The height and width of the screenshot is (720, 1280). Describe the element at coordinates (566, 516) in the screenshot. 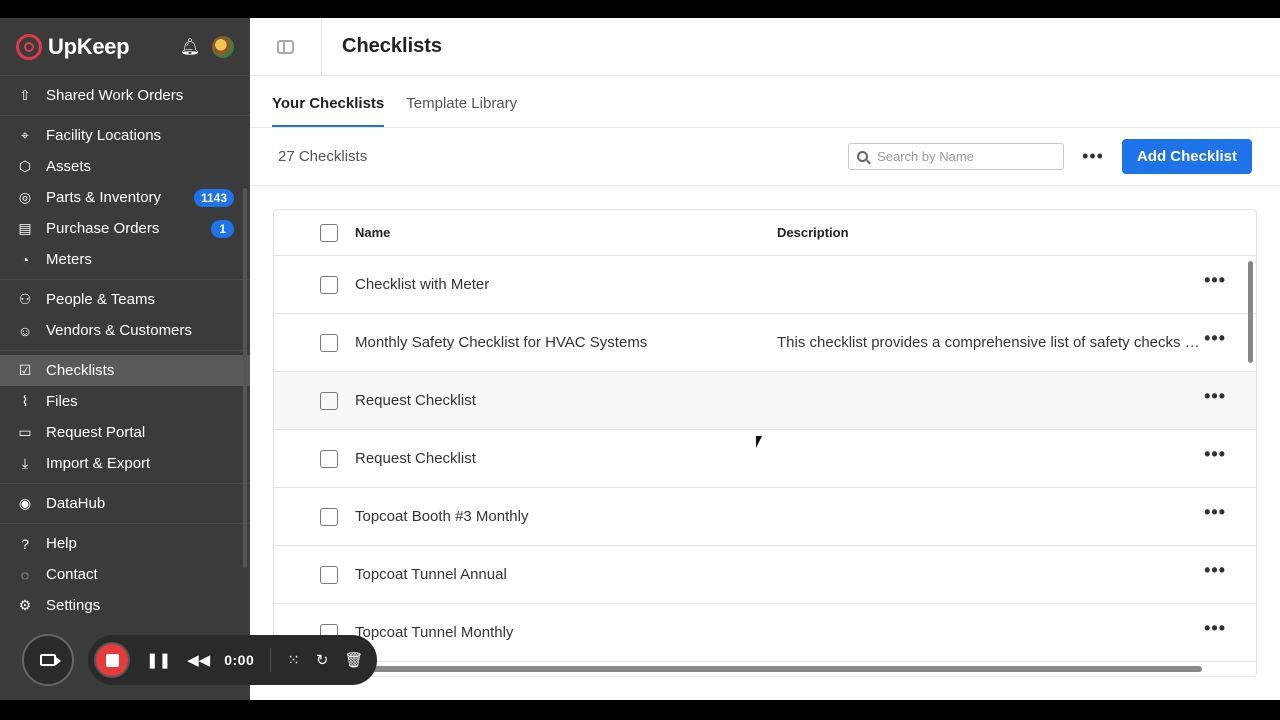

I see `checklist-name: Topcoat Booth #3 Monthly` at that location.